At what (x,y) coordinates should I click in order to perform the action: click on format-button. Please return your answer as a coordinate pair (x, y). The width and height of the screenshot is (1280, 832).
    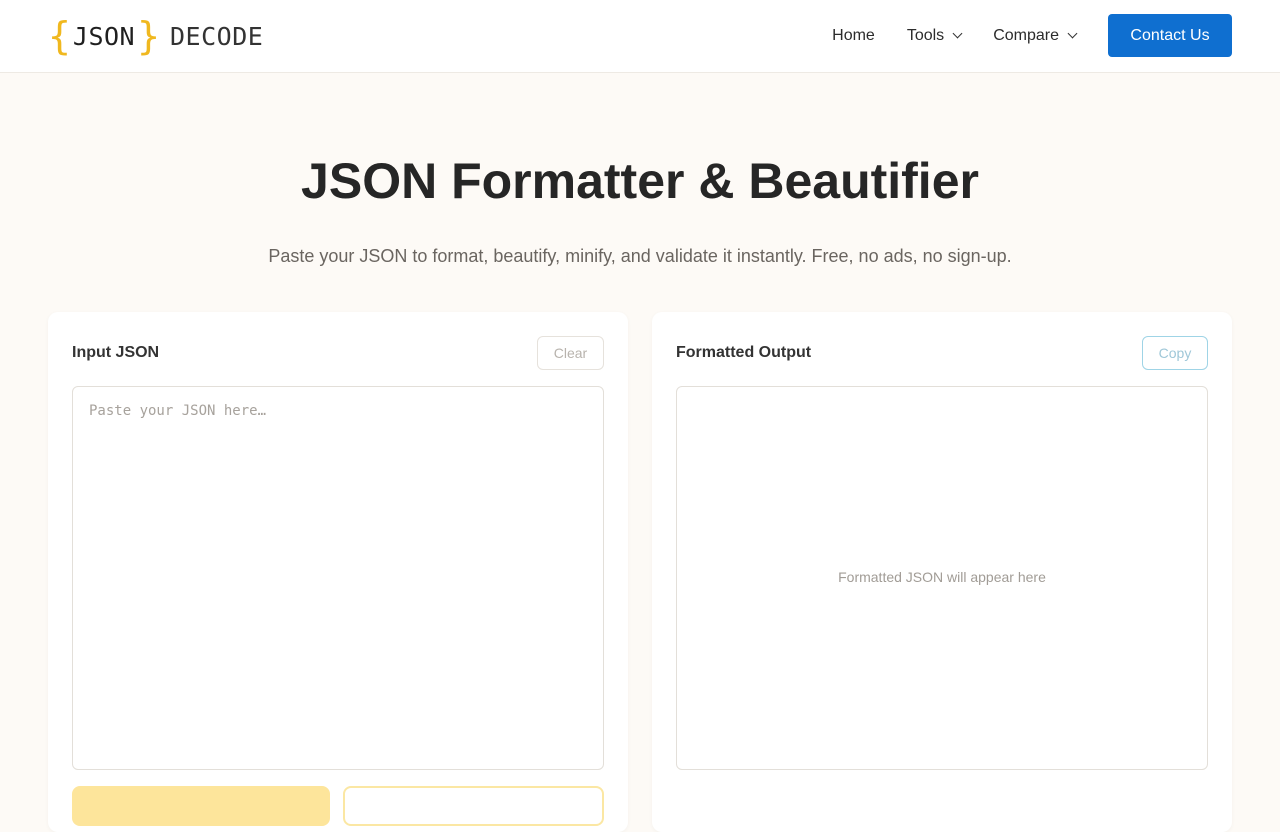
    Looking at the image, I should click on (201, 806).